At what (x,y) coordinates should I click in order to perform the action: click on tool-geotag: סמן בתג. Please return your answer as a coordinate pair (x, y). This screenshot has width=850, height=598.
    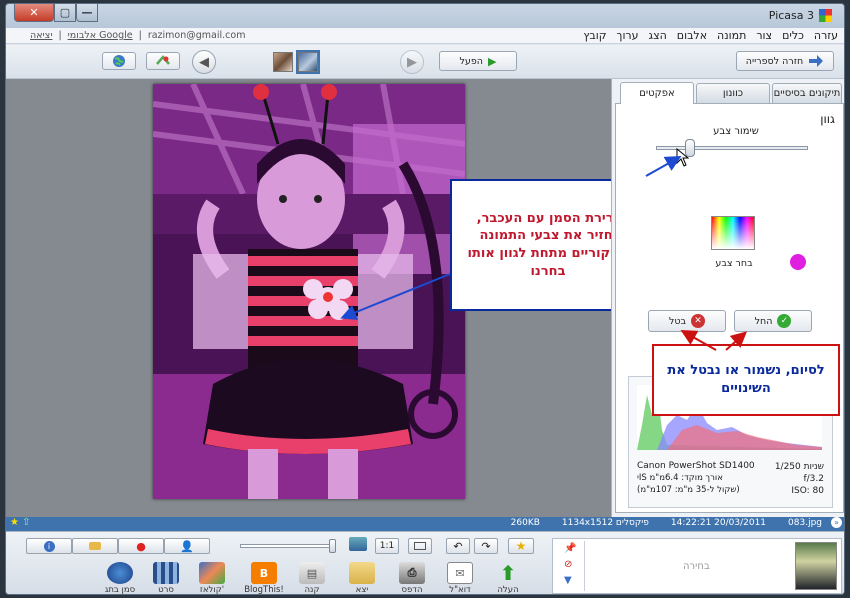
    Looking at the image, I should click on (120, 578).